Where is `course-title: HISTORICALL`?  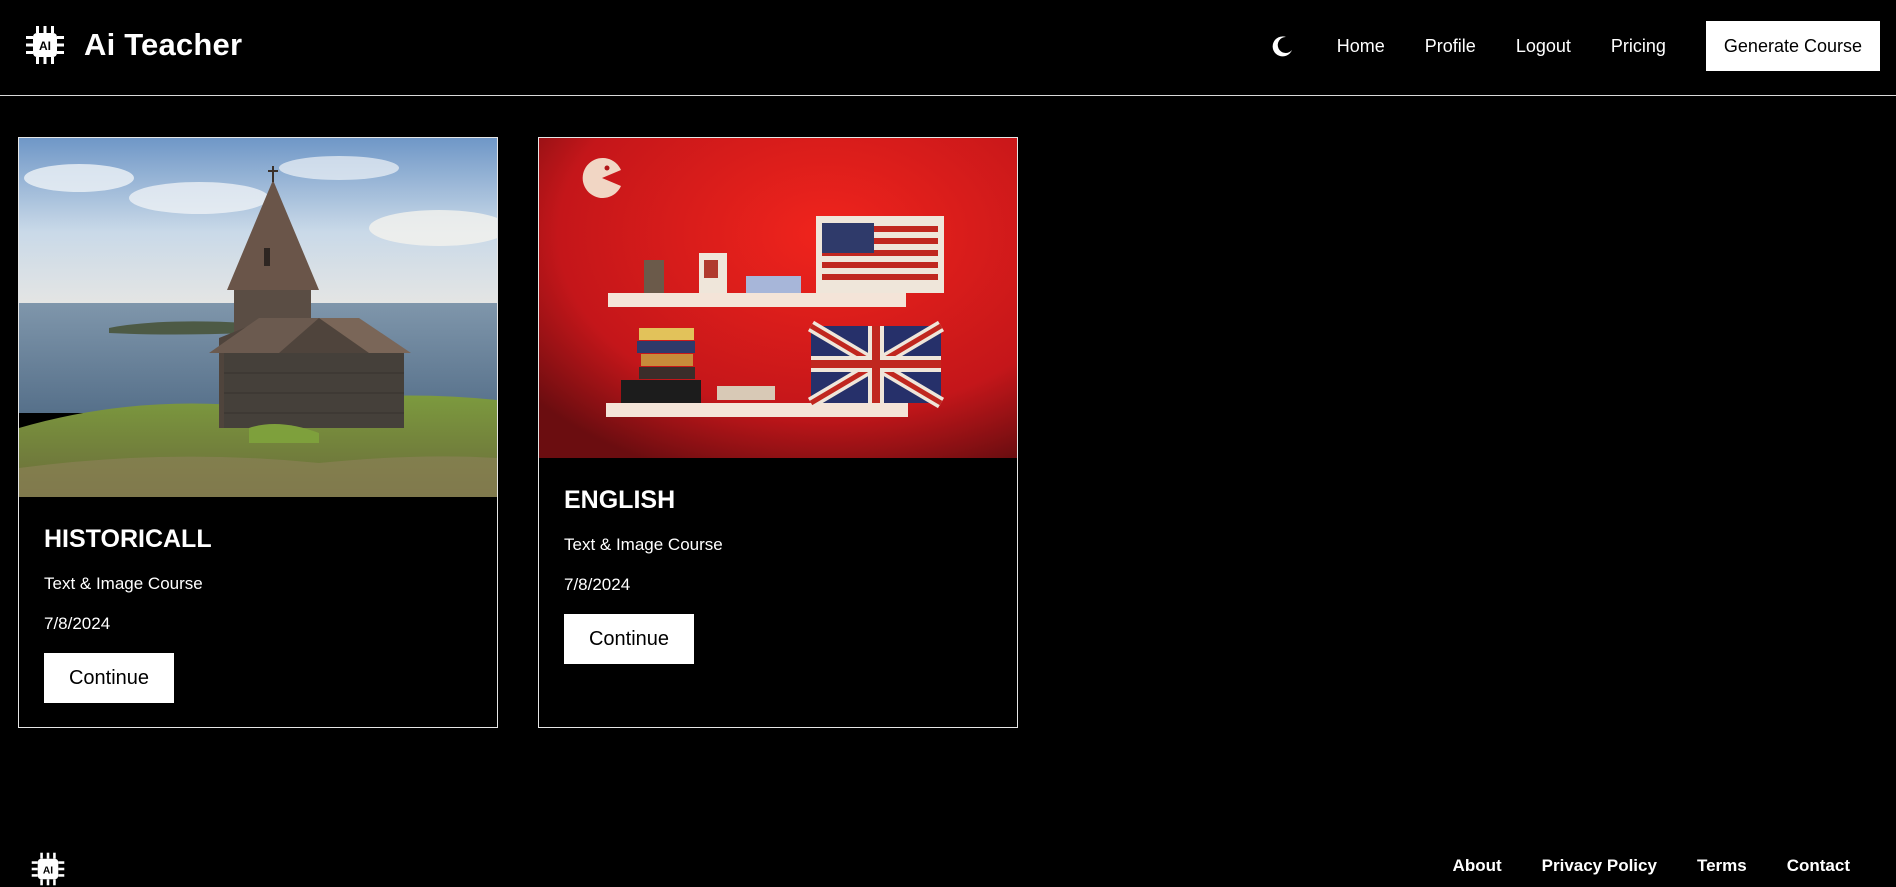 course-title: HISTORICALL is located at coordinates (128, 539).